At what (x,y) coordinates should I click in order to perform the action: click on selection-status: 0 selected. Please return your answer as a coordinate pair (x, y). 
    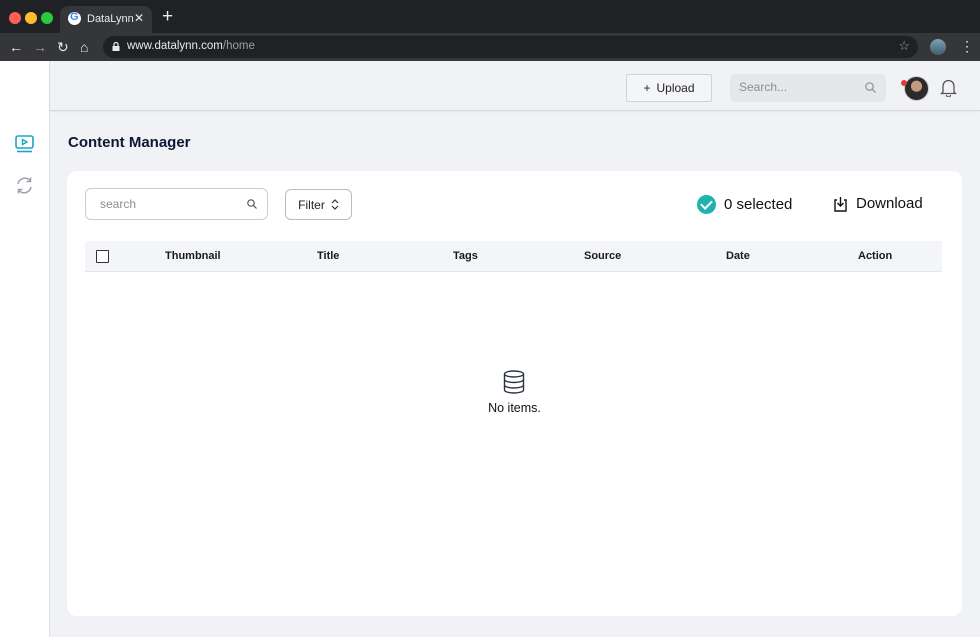
    Looking at the image, I should click on (744, 204).